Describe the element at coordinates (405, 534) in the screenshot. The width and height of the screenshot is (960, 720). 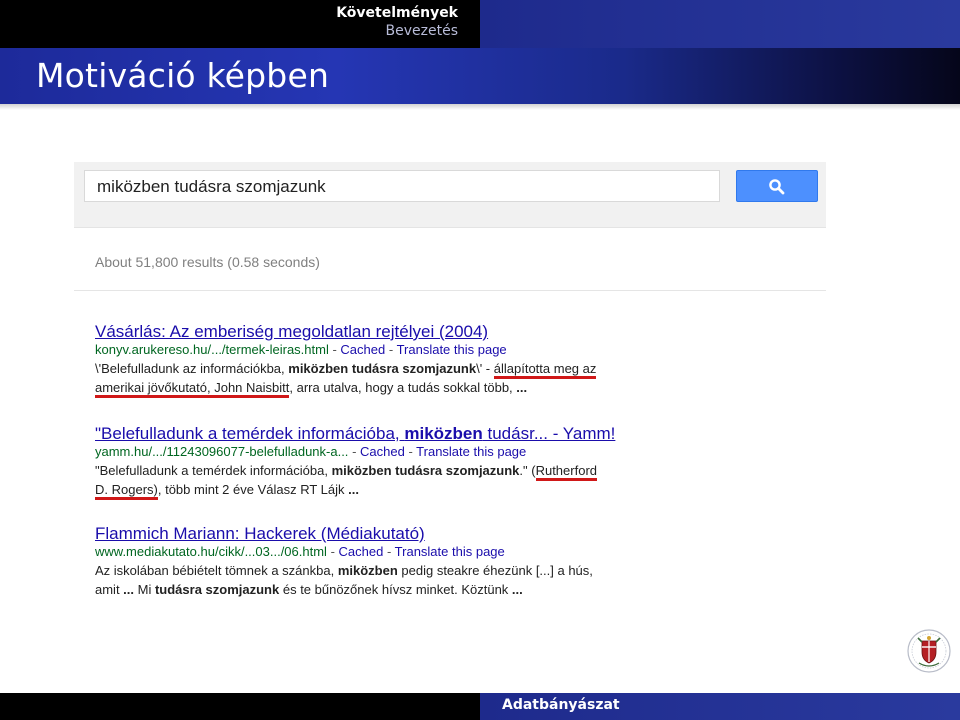
I see `result-title-link: Flammich Mariann: Hackerek (Médiakutató)` at that location.